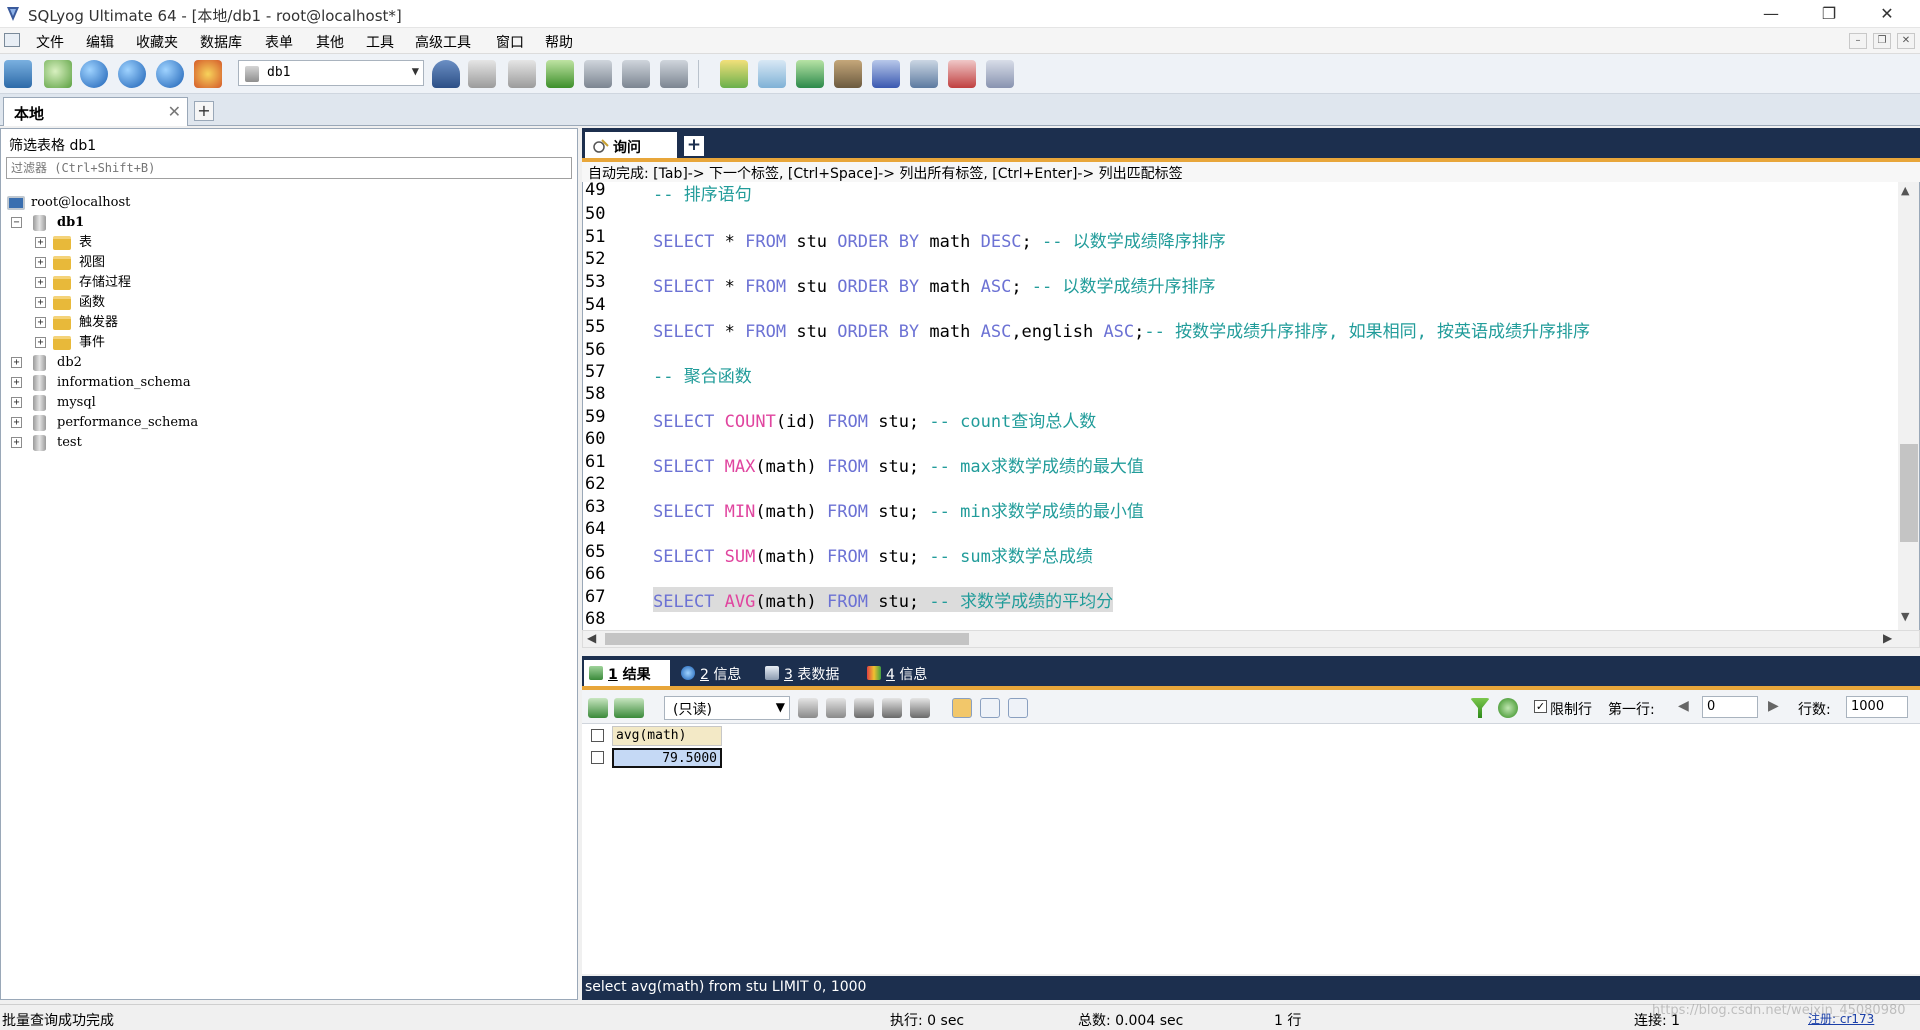 This screenshot has width=1920, height=1030. I want to click on query-builder-icon, so click(1000, 74).